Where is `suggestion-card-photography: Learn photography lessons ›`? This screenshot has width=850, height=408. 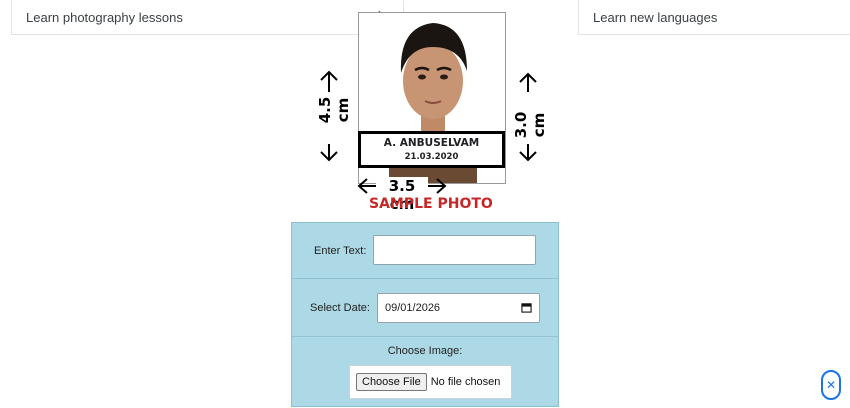 suggestion-card-photography: Learn photography lessons › is located at coordinates (207, 17).